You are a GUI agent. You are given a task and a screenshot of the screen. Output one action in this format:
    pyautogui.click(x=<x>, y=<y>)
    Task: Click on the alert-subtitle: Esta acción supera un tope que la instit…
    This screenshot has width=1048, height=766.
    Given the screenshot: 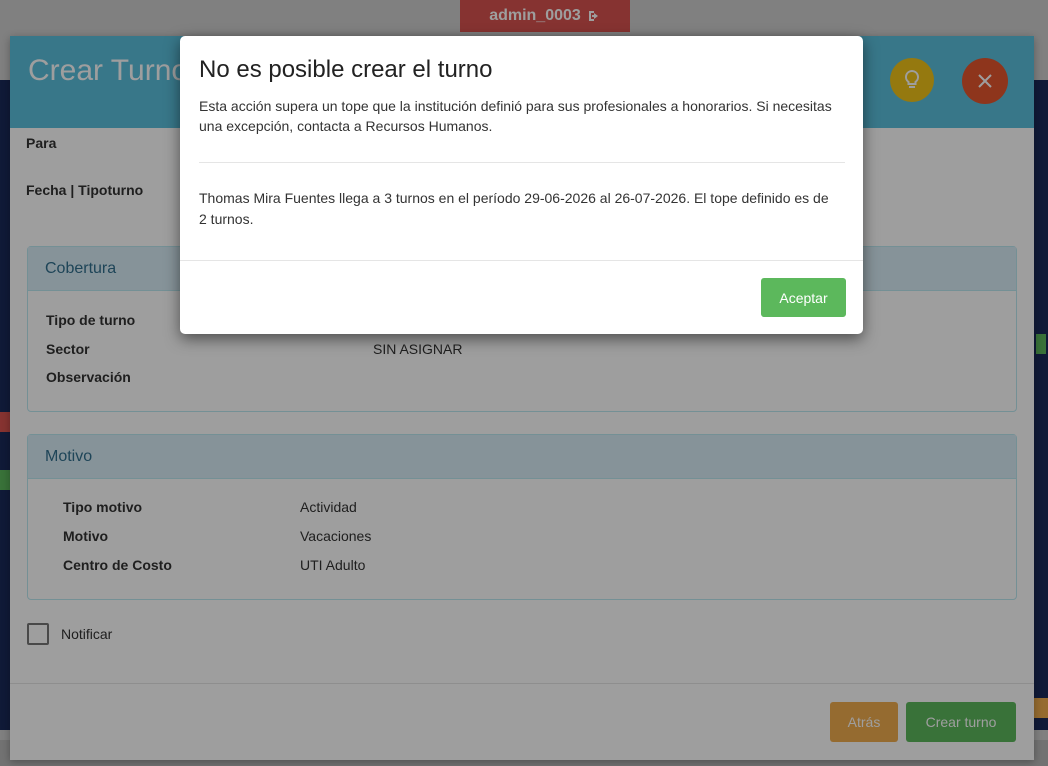 What is the action you would take?
    pyautogui.click(x=515, y=116)
    